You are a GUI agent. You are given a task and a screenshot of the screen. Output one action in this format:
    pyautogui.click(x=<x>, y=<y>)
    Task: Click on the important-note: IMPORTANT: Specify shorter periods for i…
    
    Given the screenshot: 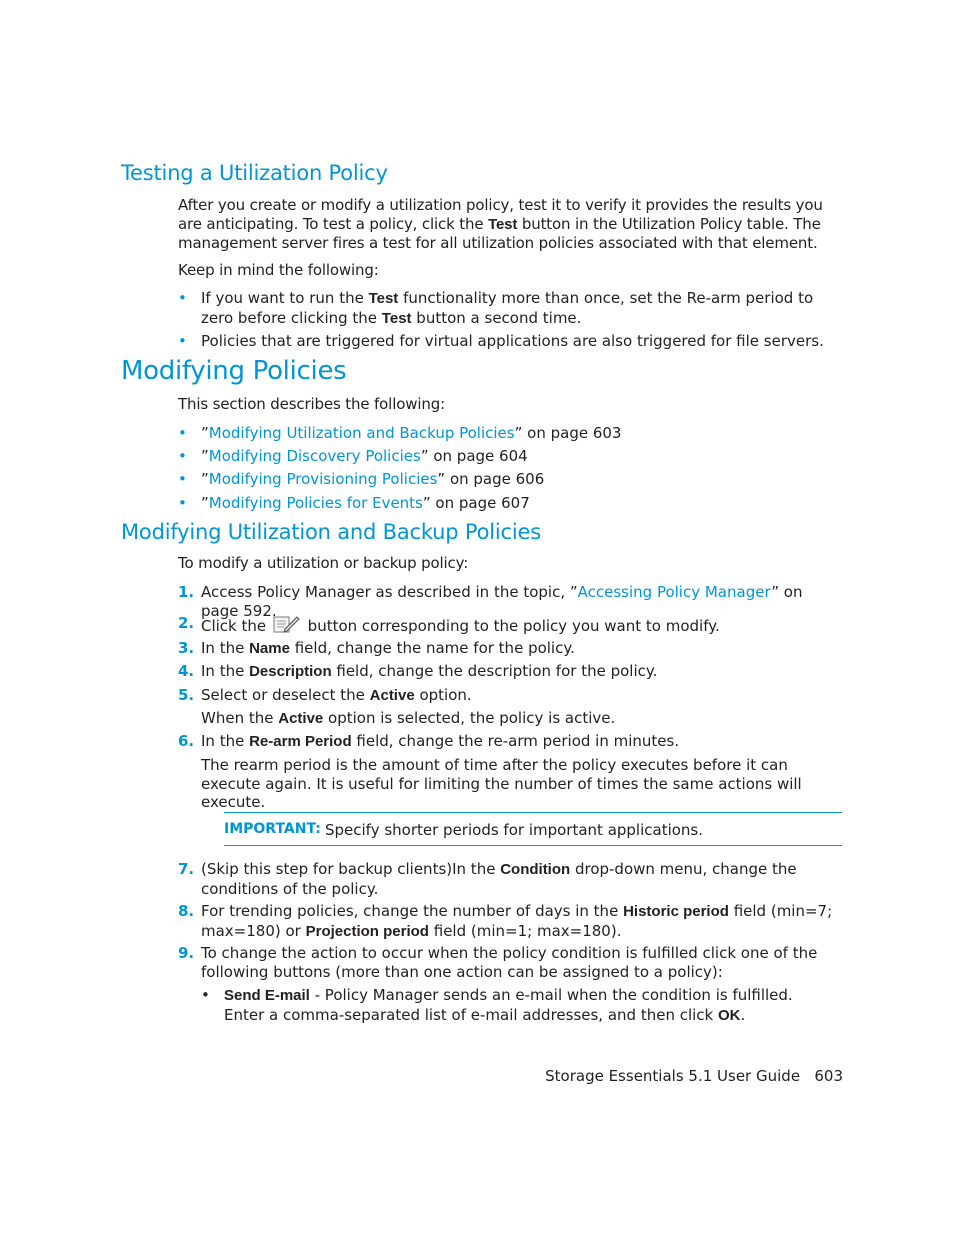 What is the action you would take?
    pyautogui.click(x=533, y=829)
    